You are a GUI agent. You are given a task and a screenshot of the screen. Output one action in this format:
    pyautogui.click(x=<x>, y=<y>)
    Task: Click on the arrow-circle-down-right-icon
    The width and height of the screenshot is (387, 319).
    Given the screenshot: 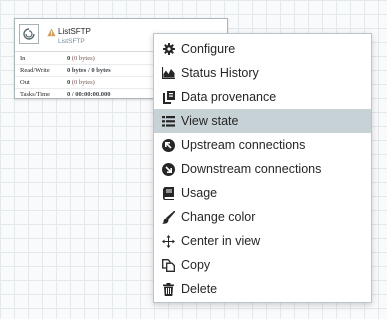 What is the action you would take?
    pyautogui.click(x=168, y=169)
    